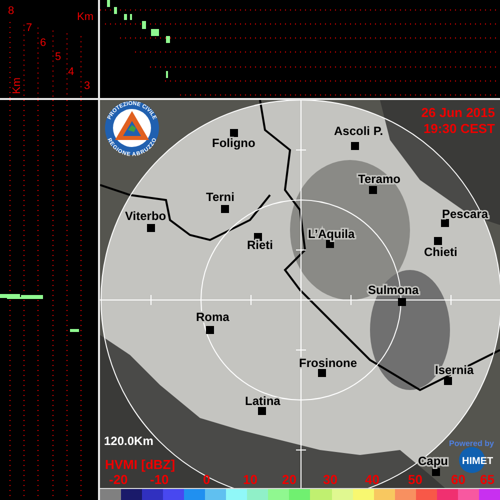 The height and width of the screenshot is (500, 500). Describe the element at coordinates (159, 479) in the screenshot. I see `scale-label: -10` at that location.